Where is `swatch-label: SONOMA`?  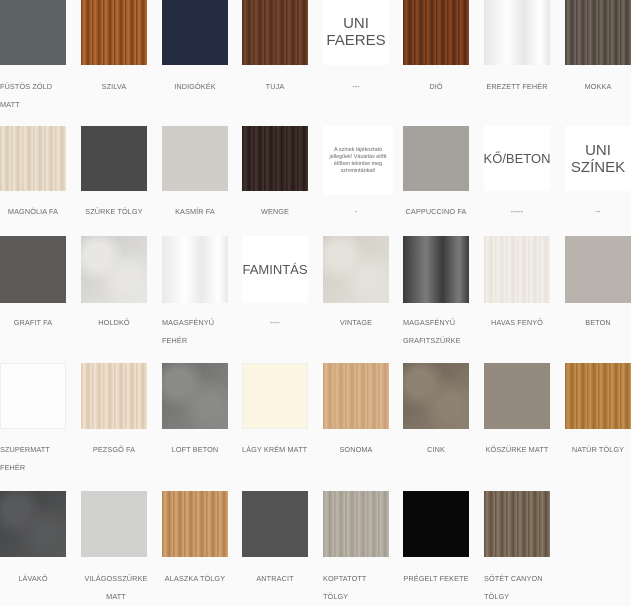
swatch-label: SONOMA is located at coordinates (356, 449).